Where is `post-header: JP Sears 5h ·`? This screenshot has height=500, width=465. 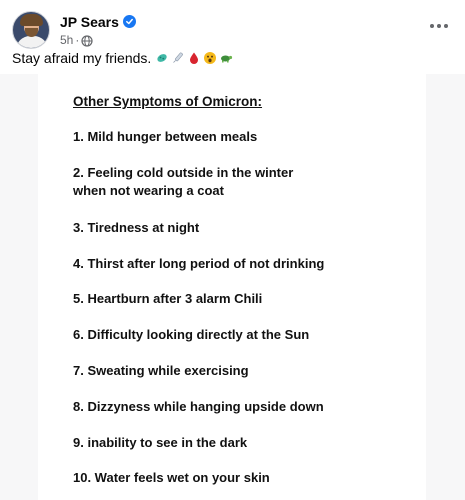 post-header: JP Sears 5h · is located at coordinates (74, 30).